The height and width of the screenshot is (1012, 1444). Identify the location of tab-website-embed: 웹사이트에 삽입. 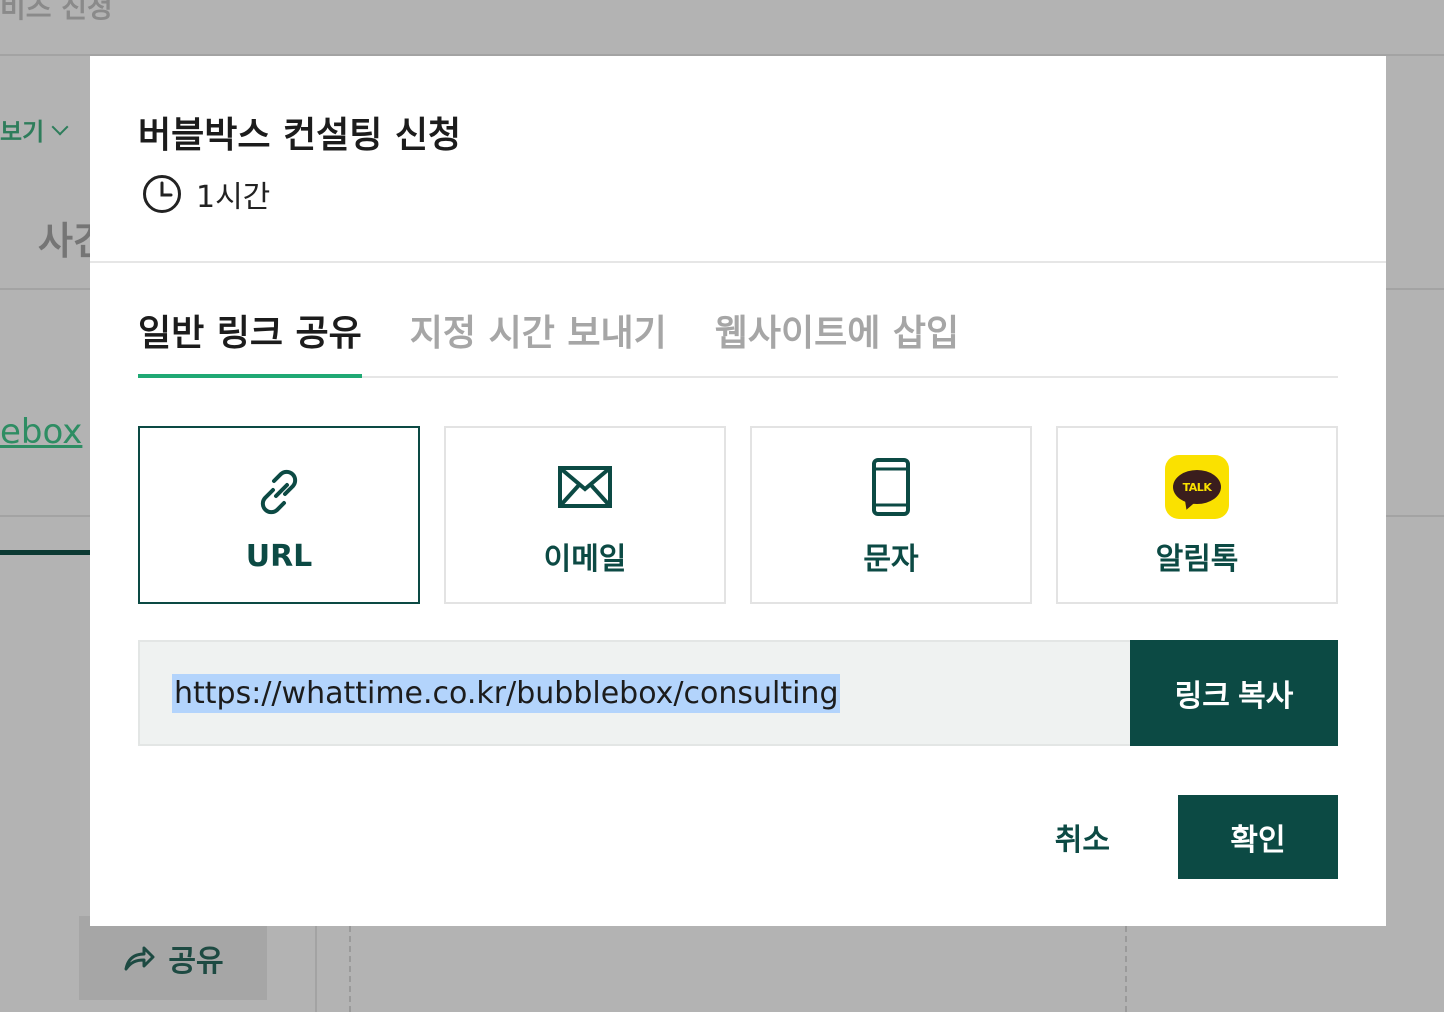
(837, 336).